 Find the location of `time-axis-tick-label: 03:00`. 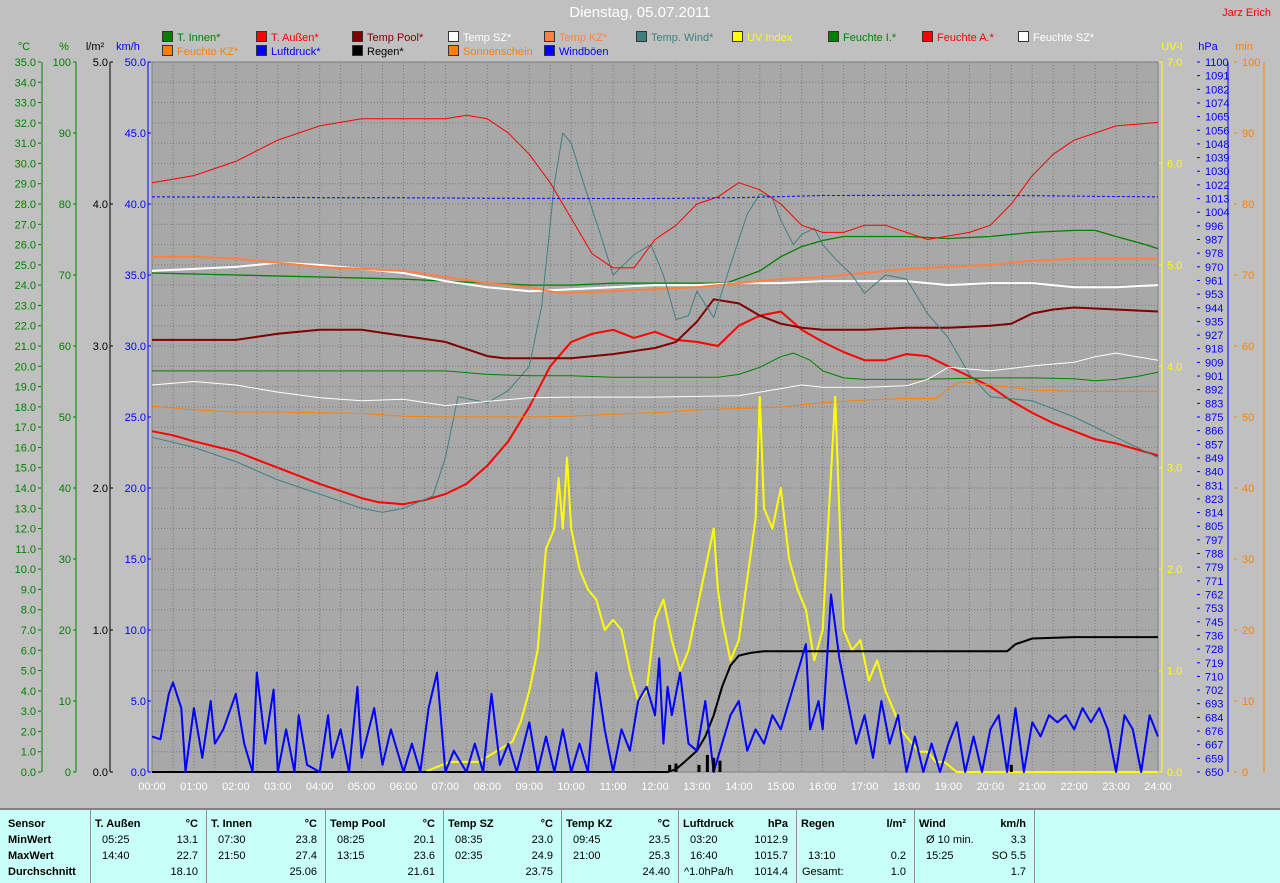

time-axis-tick-label: 03:00 is located at coordinates (278, 787).